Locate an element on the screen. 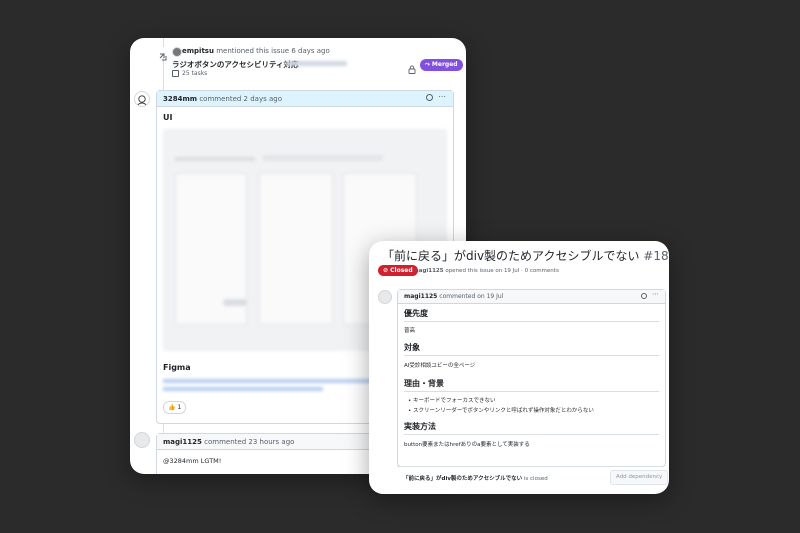  mentioned-issue-title: ラジオボタンのアクセシビリティ対応 is located at coordinates (235, 64).